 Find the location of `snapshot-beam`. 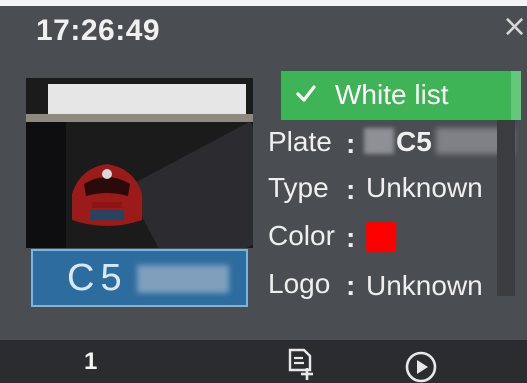

snapshot-beam is located at coordinates (139, 118).